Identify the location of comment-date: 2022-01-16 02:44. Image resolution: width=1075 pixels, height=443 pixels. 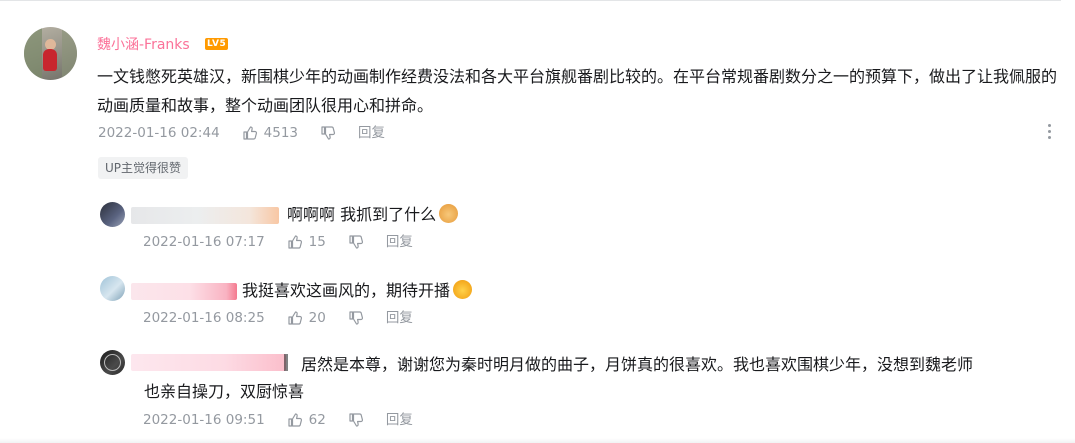
(159, 133).